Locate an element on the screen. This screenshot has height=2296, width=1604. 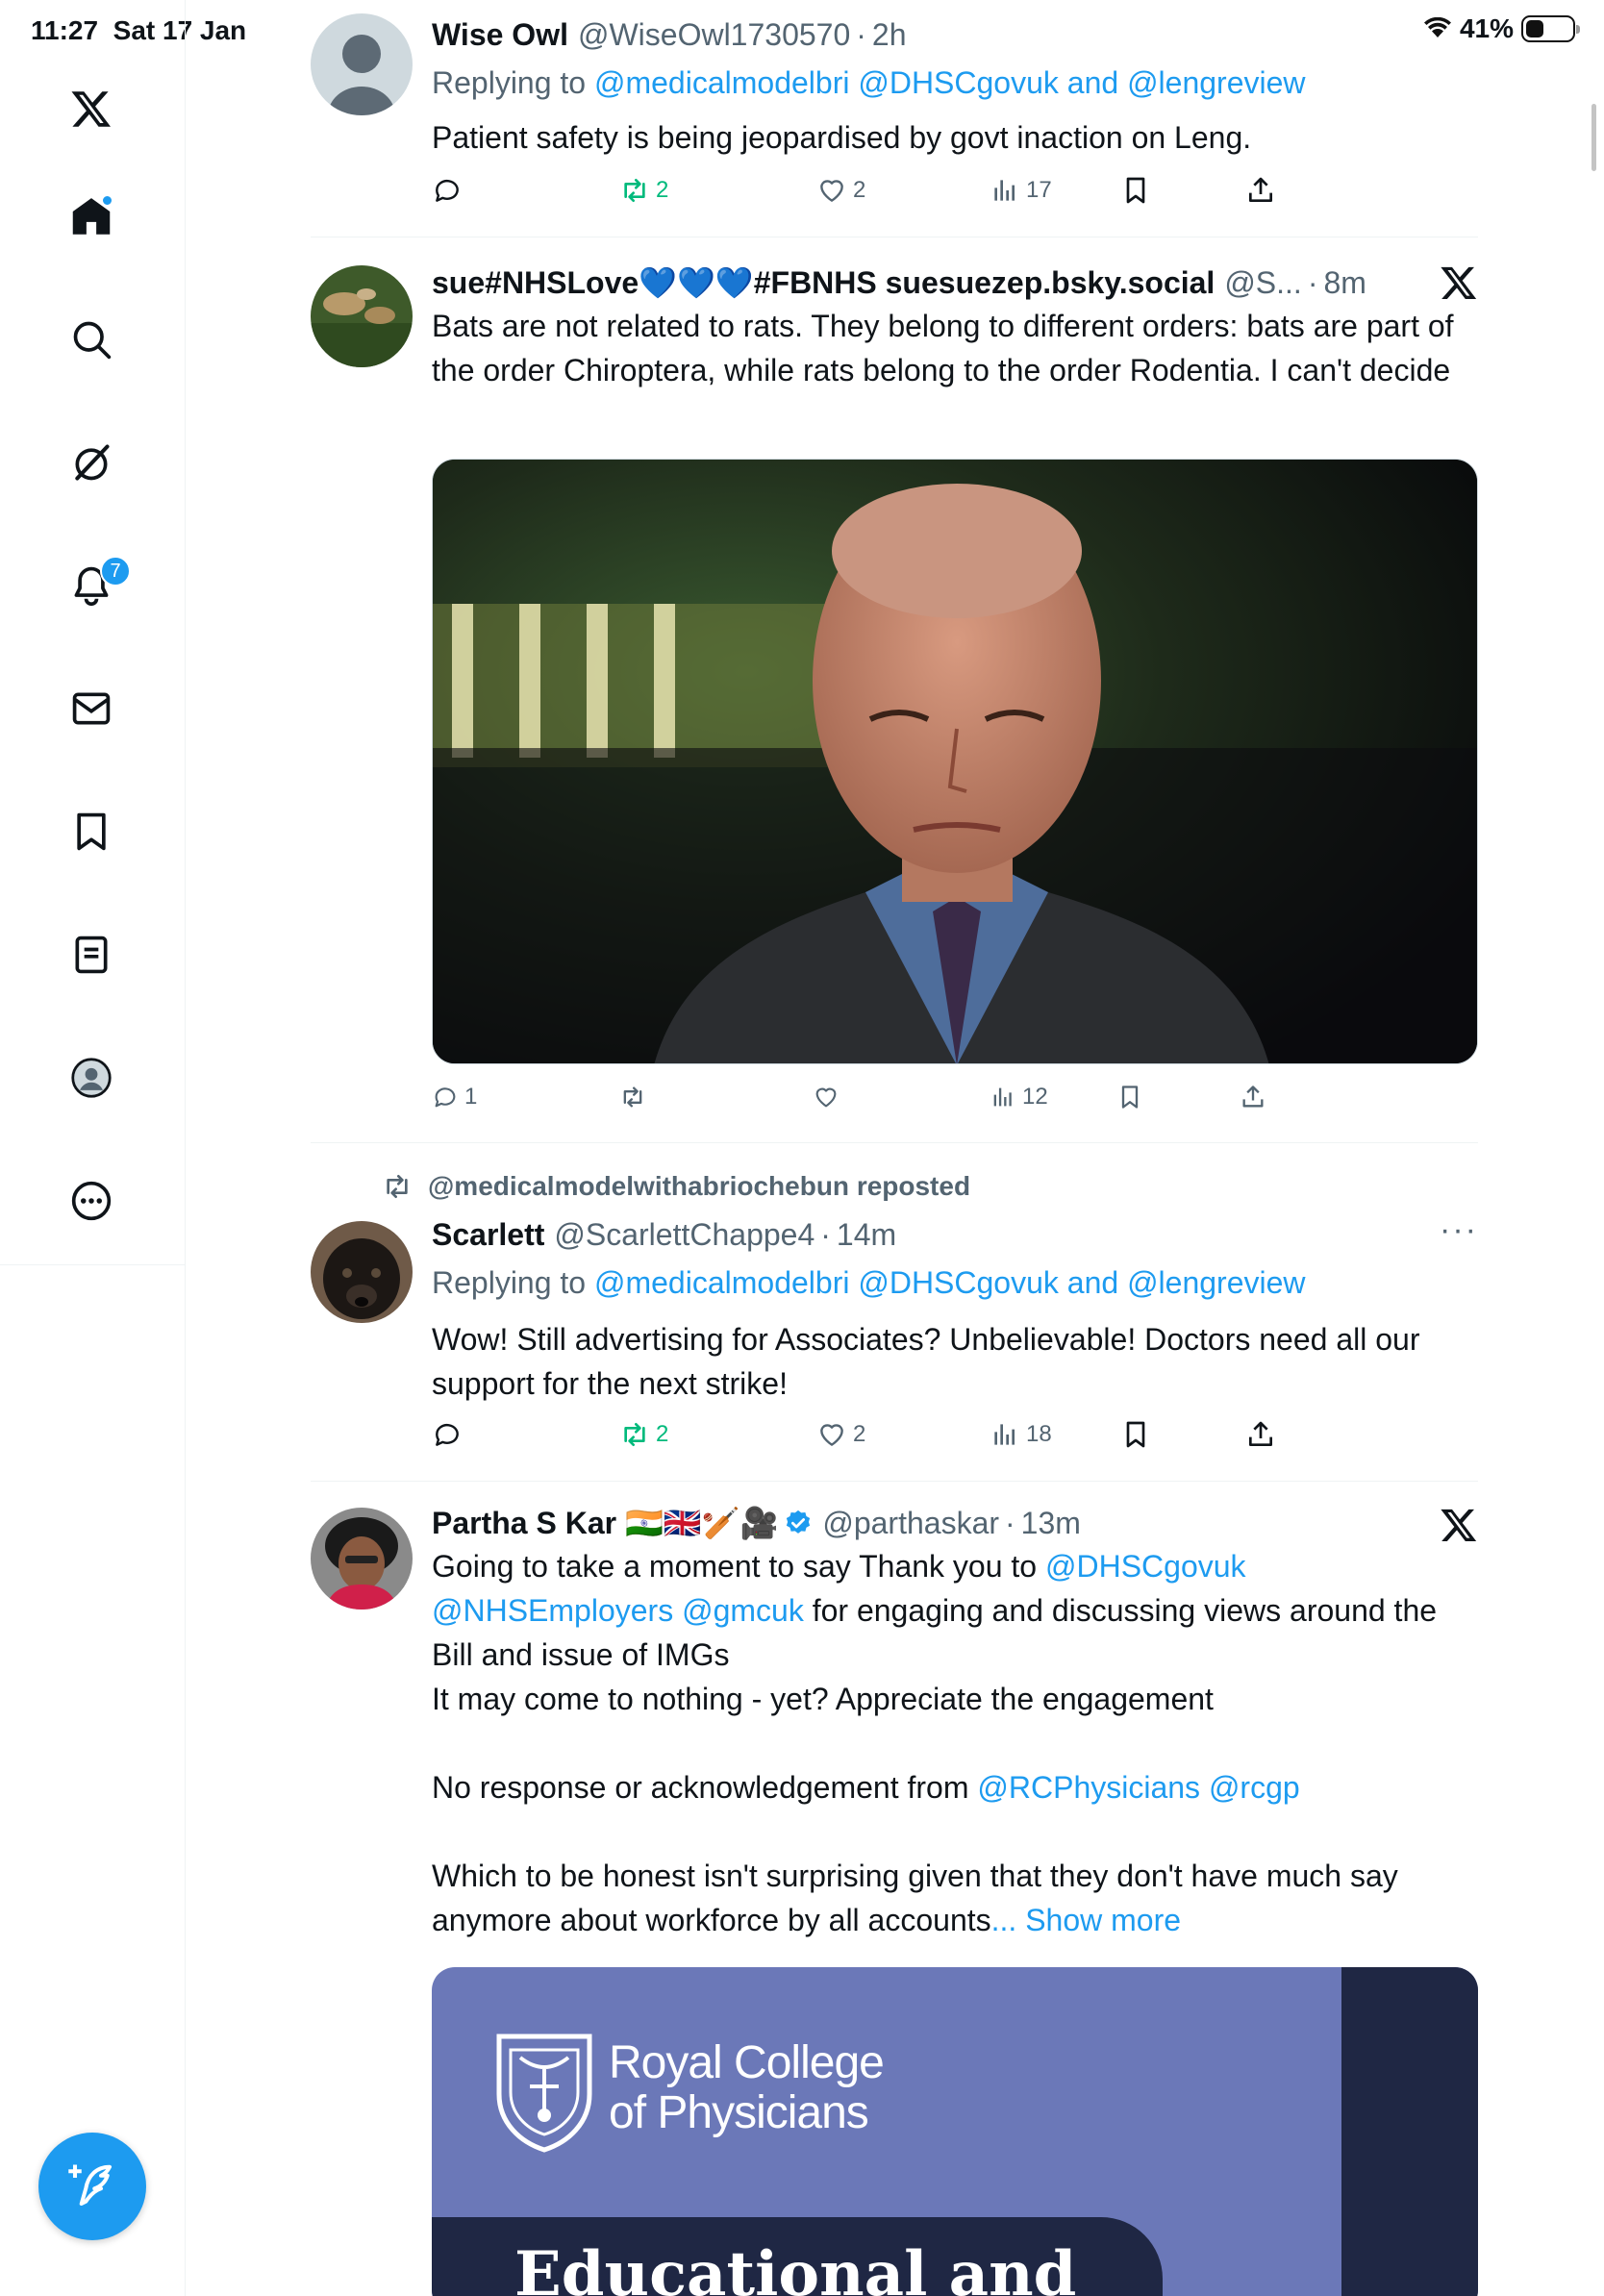
lists-icon is located at coordinates (91, 955).